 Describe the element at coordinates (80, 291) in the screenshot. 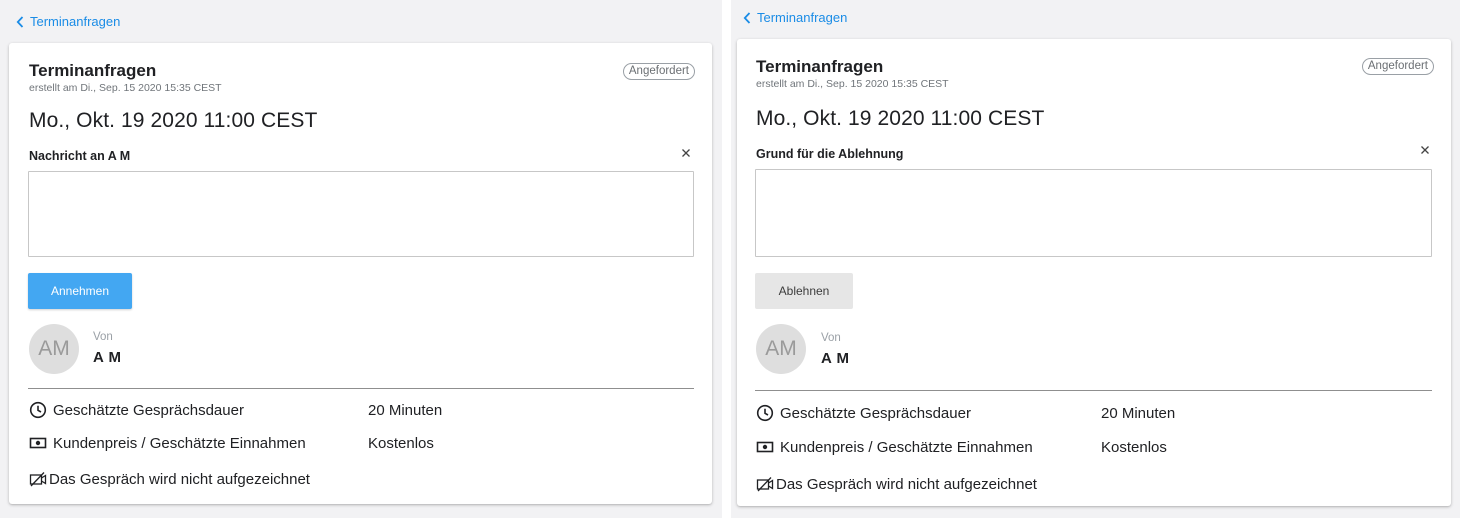

I see `accept-button: Annehmen` at that location.